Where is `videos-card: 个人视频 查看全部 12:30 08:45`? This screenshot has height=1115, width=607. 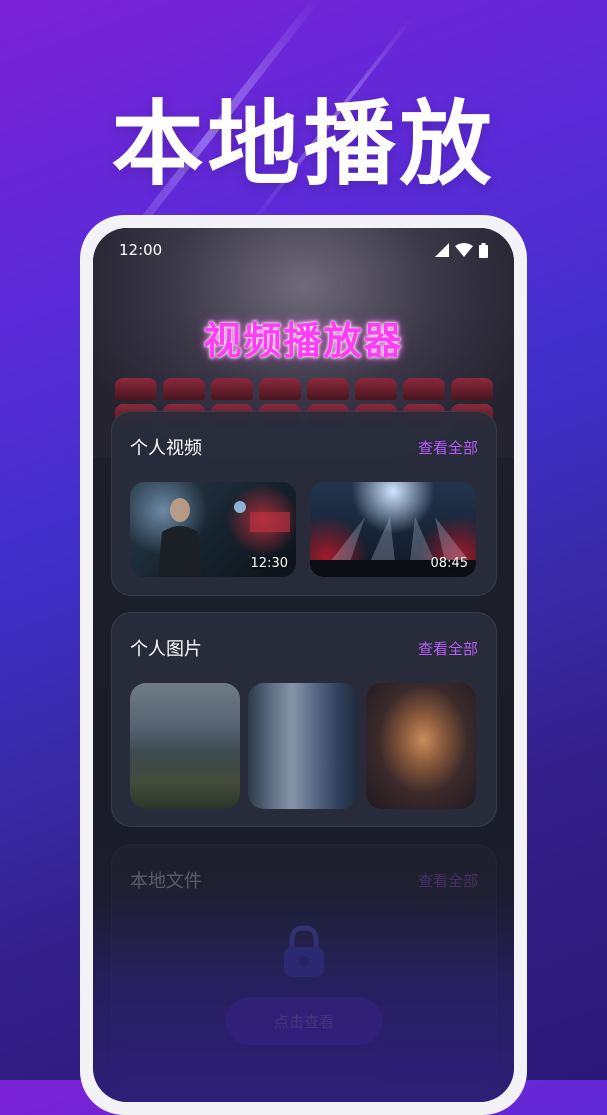
videos-card: 个人视频 查看全部 12:30 08:45 is located at coordinates (304, 503).